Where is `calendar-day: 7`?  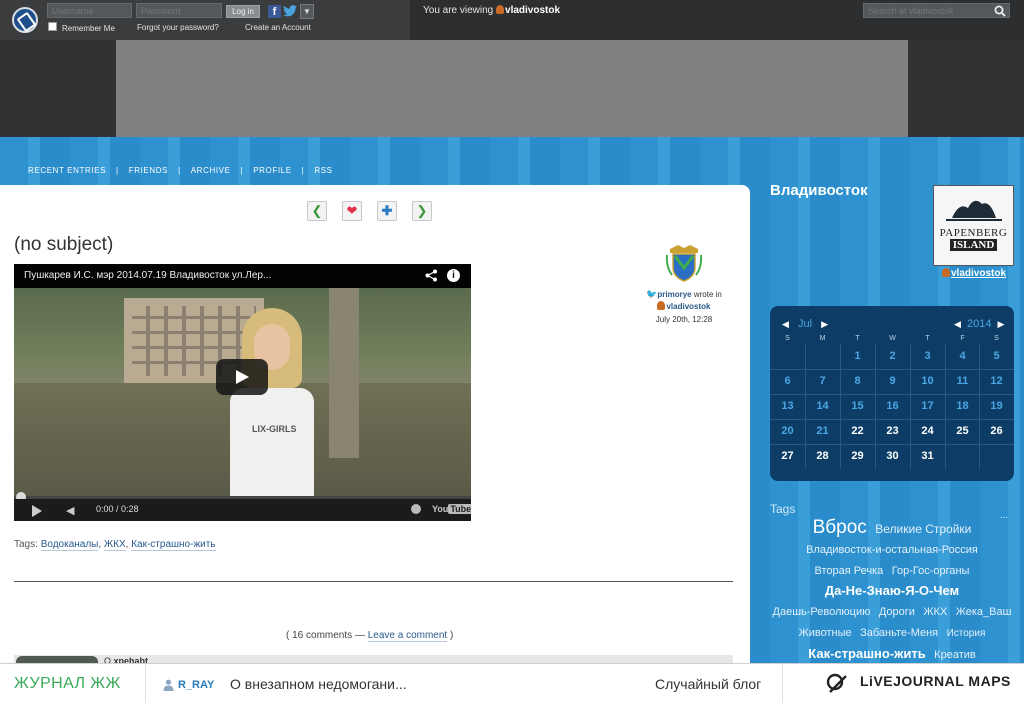 calendar-day: 7 is located at coordinates (822, 381).